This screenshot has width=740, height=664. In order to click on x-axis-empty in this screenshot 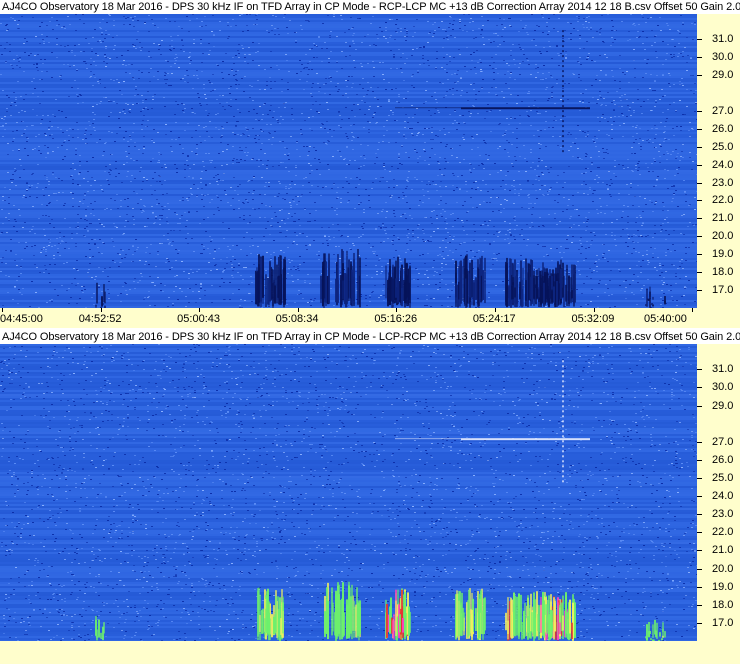, I will do `click(370, 652)`.